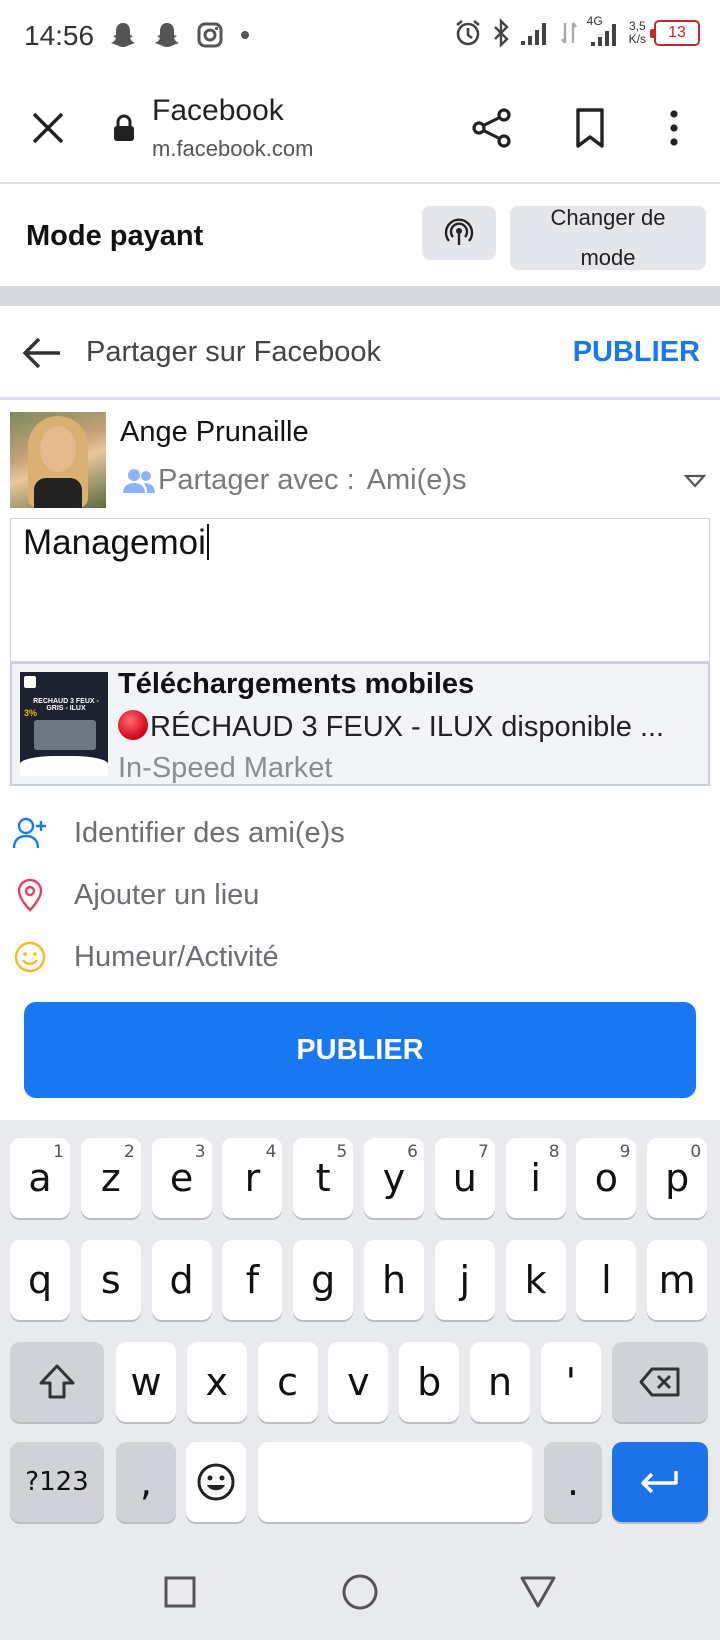 The image size is (720, 1640). I want to click on emoji-key, so click(216, 1482).